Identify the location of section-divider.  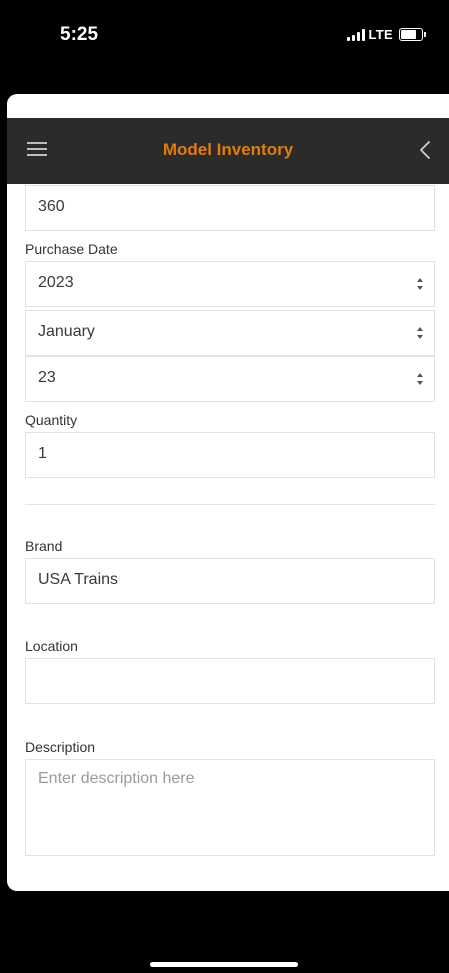
(230, 504).